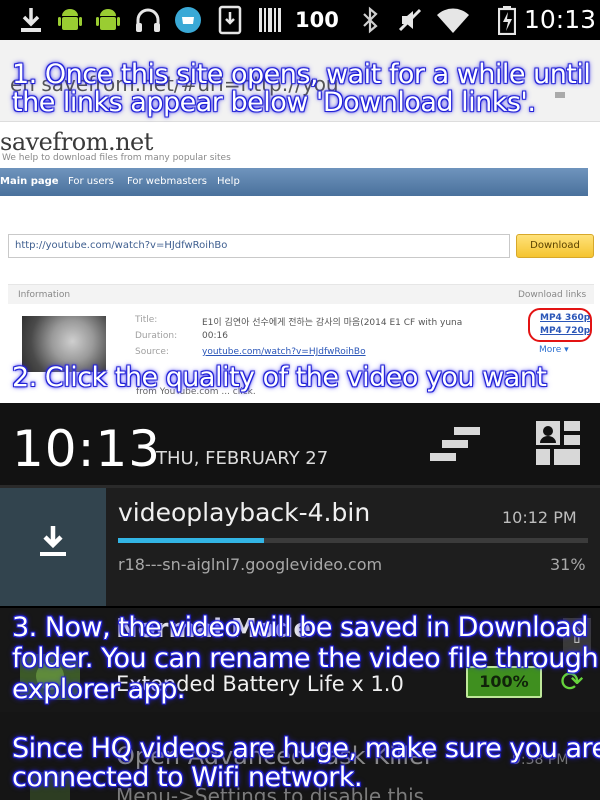 This screenshot has width=600, height=800. Describe the element at coordinates (284, 352) in the screenshot. I see `source-link: youtube.com/watch?v=HJdfwRoihBo` at that location.